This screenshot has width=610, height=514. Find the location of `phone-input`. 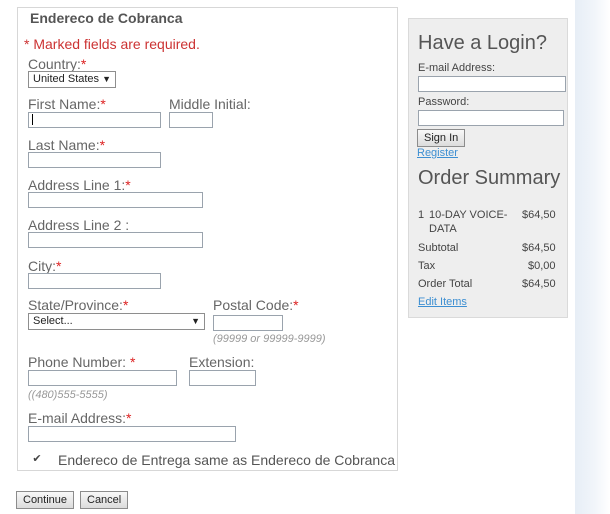

phone-input is located at coordinates (102, 378).